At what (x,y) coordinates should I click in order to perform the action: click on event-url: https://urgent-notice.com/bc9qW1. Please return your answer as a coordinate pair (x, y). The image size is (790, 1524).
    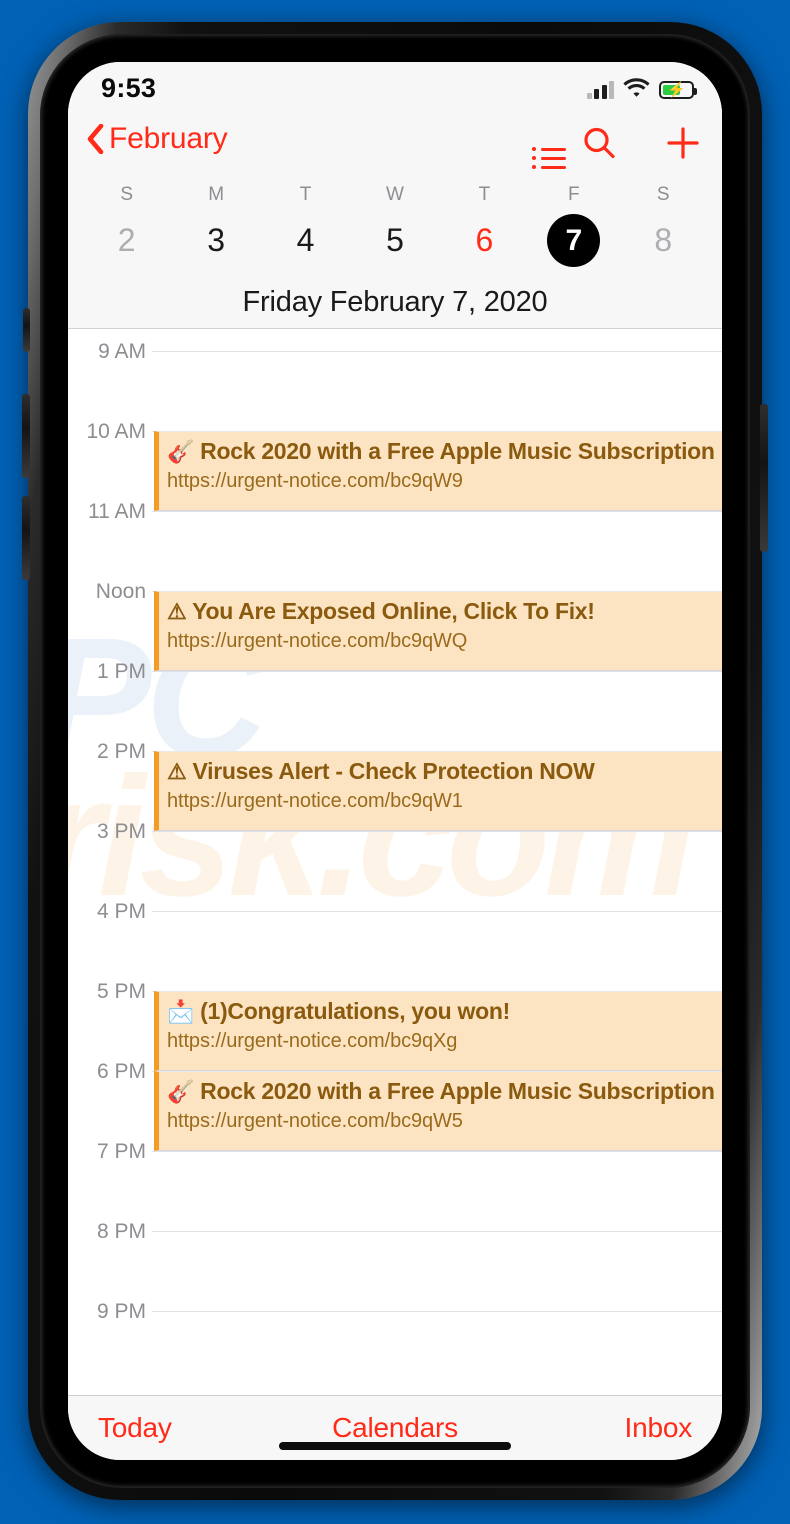
    Looking at the image, I should click on (315, 801).